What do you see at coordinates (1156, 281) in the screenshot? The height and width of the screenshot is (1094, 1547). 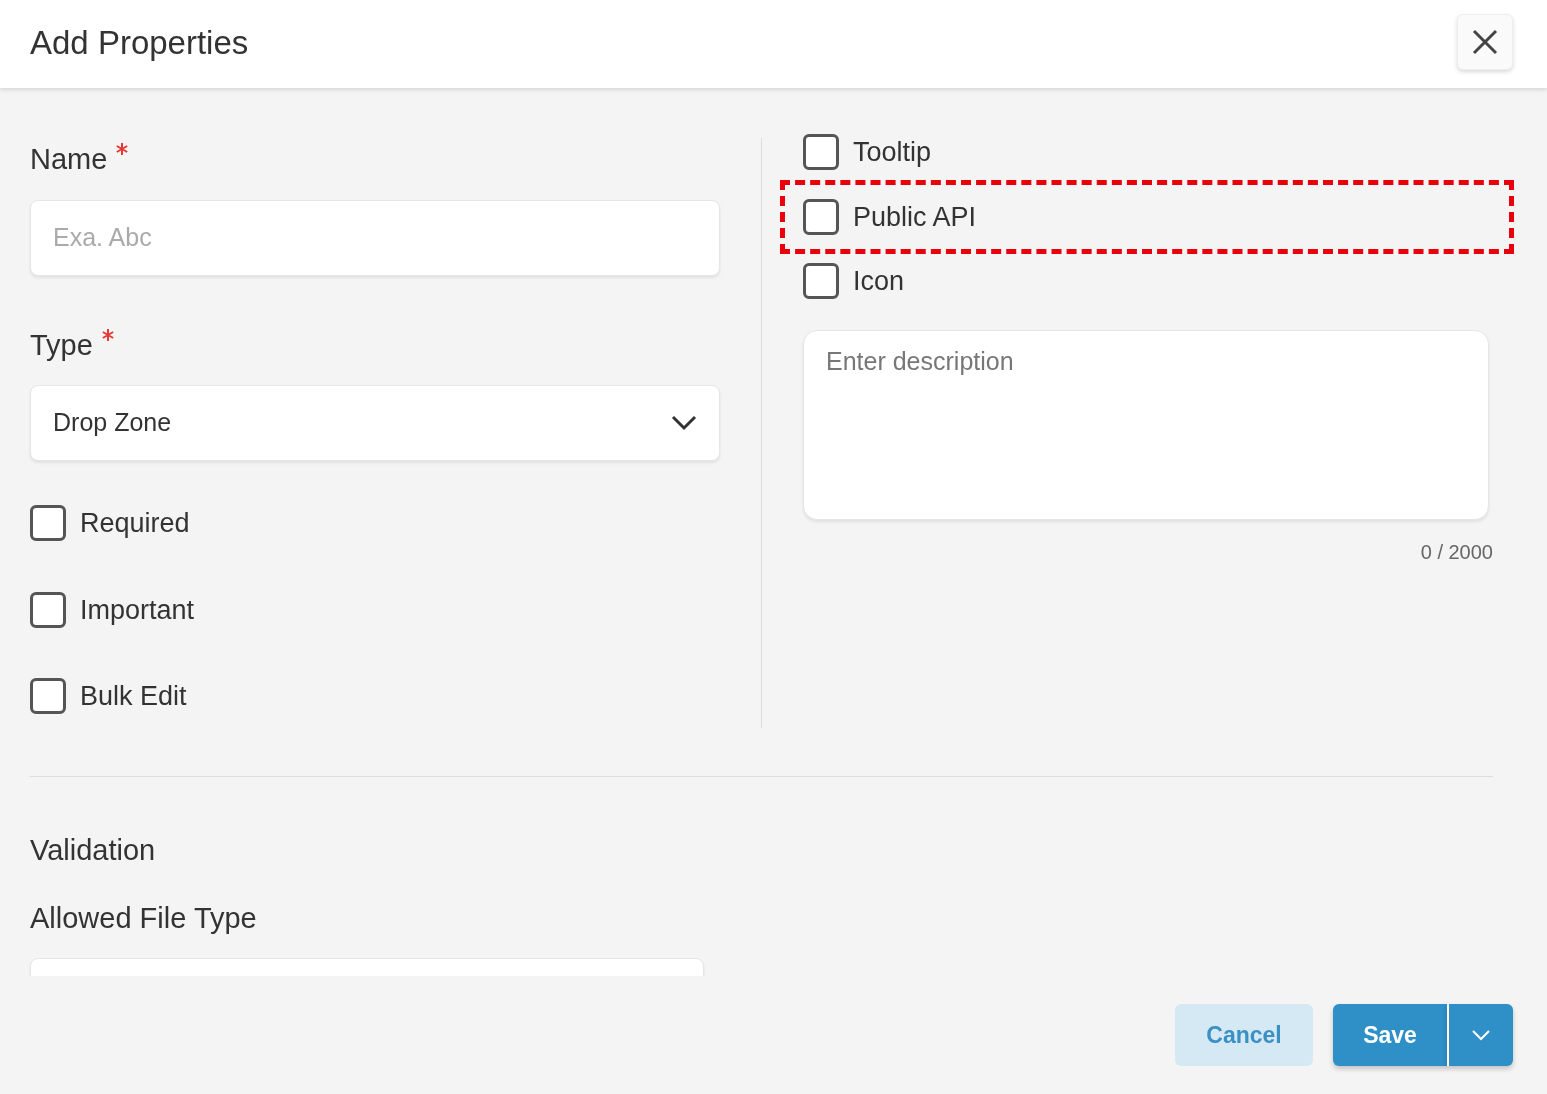 I see `checkbox-row: Icon` at bounding box center [1156, 281].